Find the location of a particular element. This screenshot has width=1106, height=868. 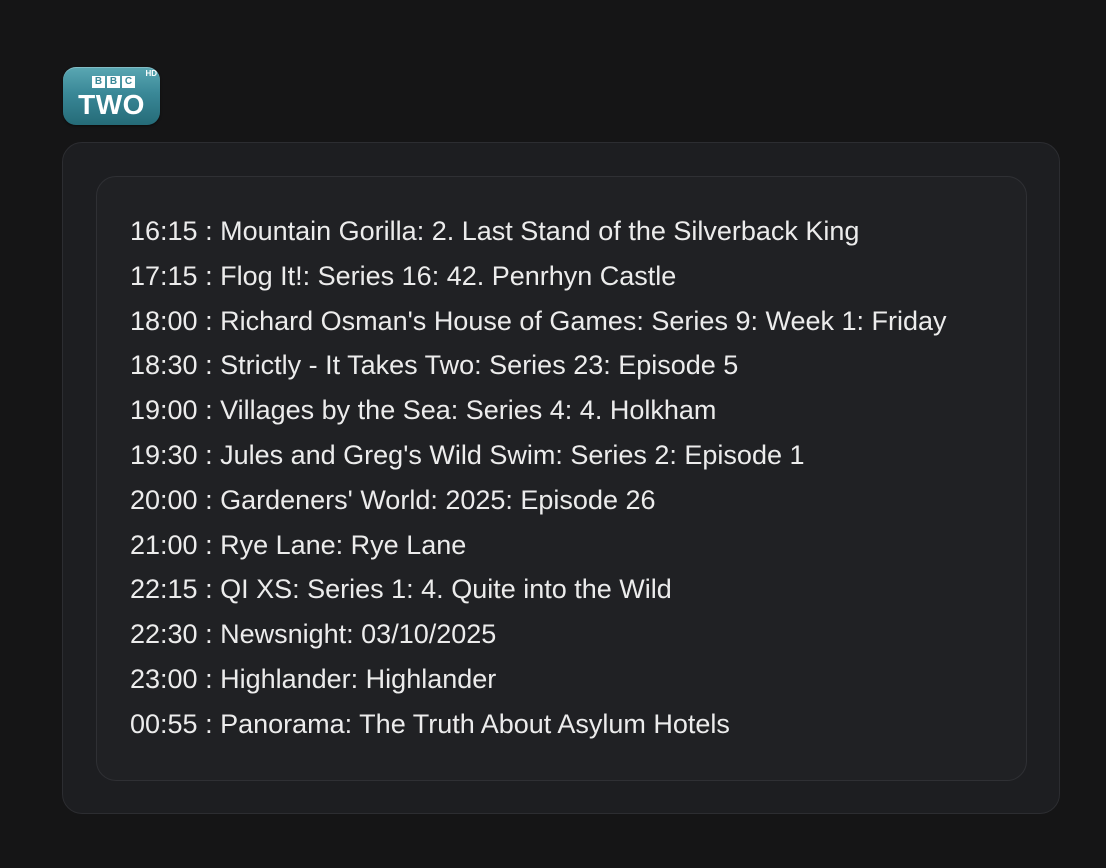

bbc-two-hd-logo: B B C HD TWO is located at coordinates (111, 96).